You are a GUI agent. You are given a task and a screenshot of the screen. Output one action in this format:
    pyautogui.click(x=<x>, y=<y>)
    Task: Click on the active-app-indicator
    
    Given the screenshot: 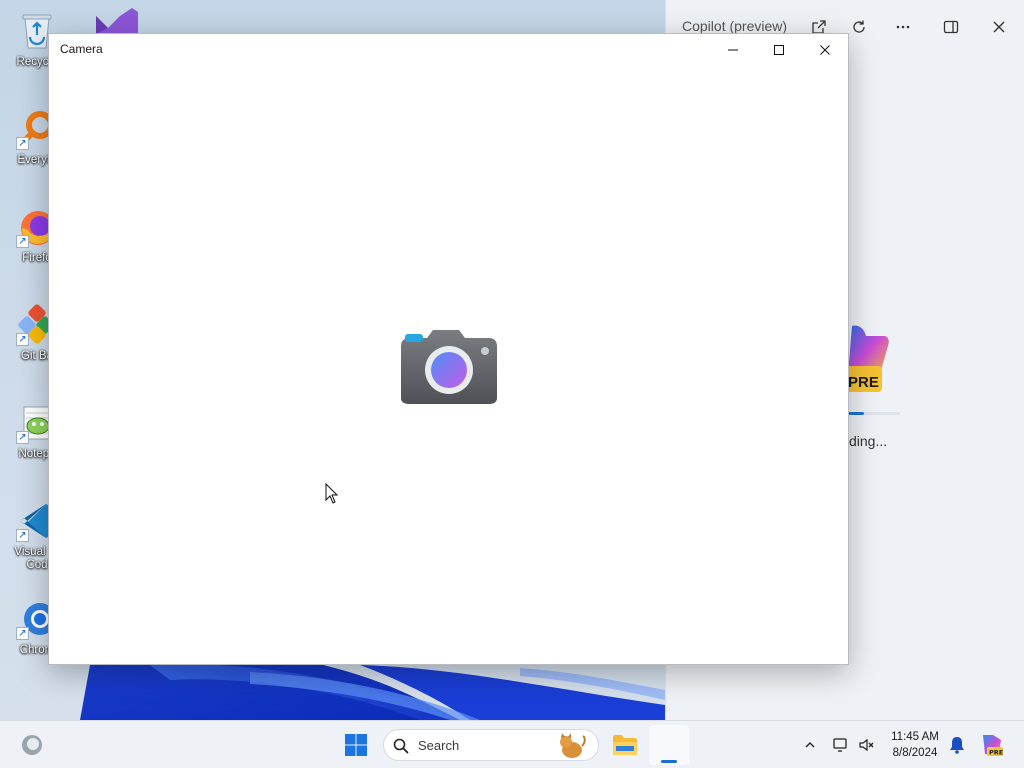 What is the action you would take?
    pyautogui.click(x=669, y=761)
    